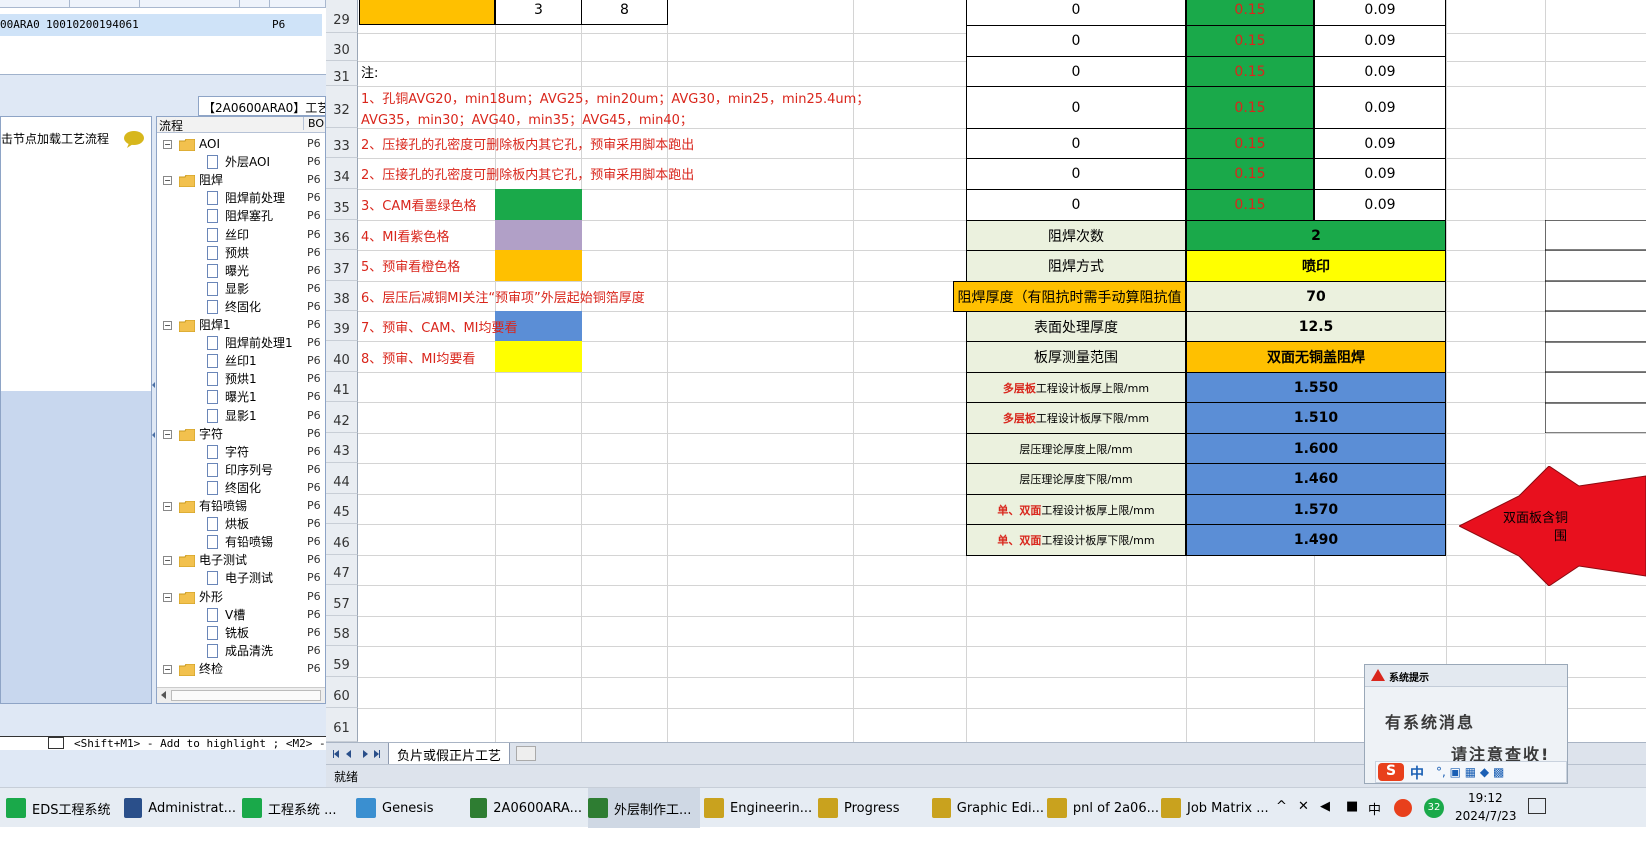 The height and width of the screenshot is (867, 1646). Describe the element at coordinates (1076, 235) in the screenshot. I see `param-label: 阻焊次数` at that location.